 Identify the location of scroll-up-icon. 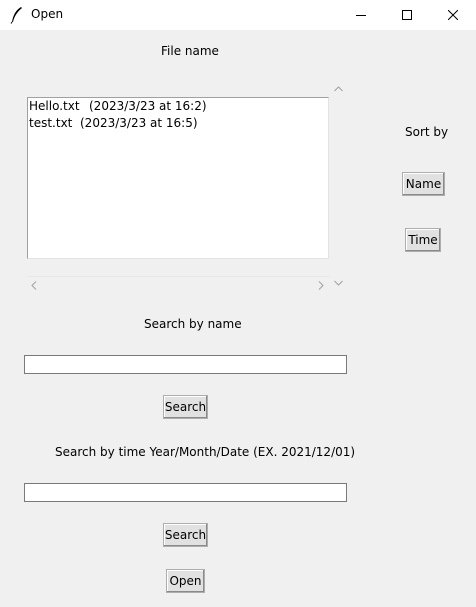
(338, 90).